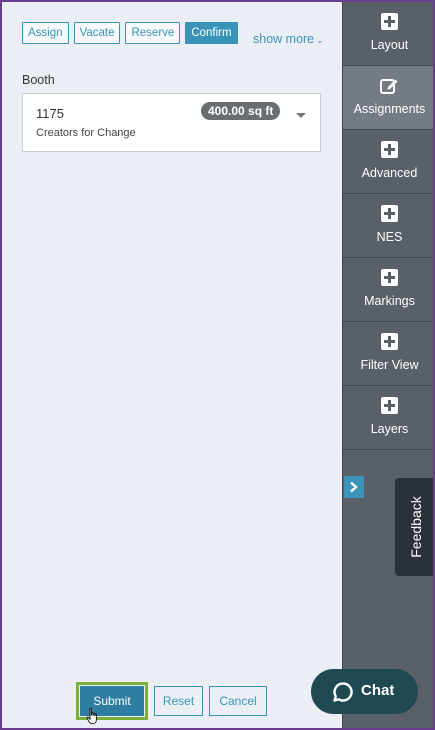  Describe the element at coordinates (388, 290) in the screenshot. I see `sidebar-item-markings: Markings` at that location.